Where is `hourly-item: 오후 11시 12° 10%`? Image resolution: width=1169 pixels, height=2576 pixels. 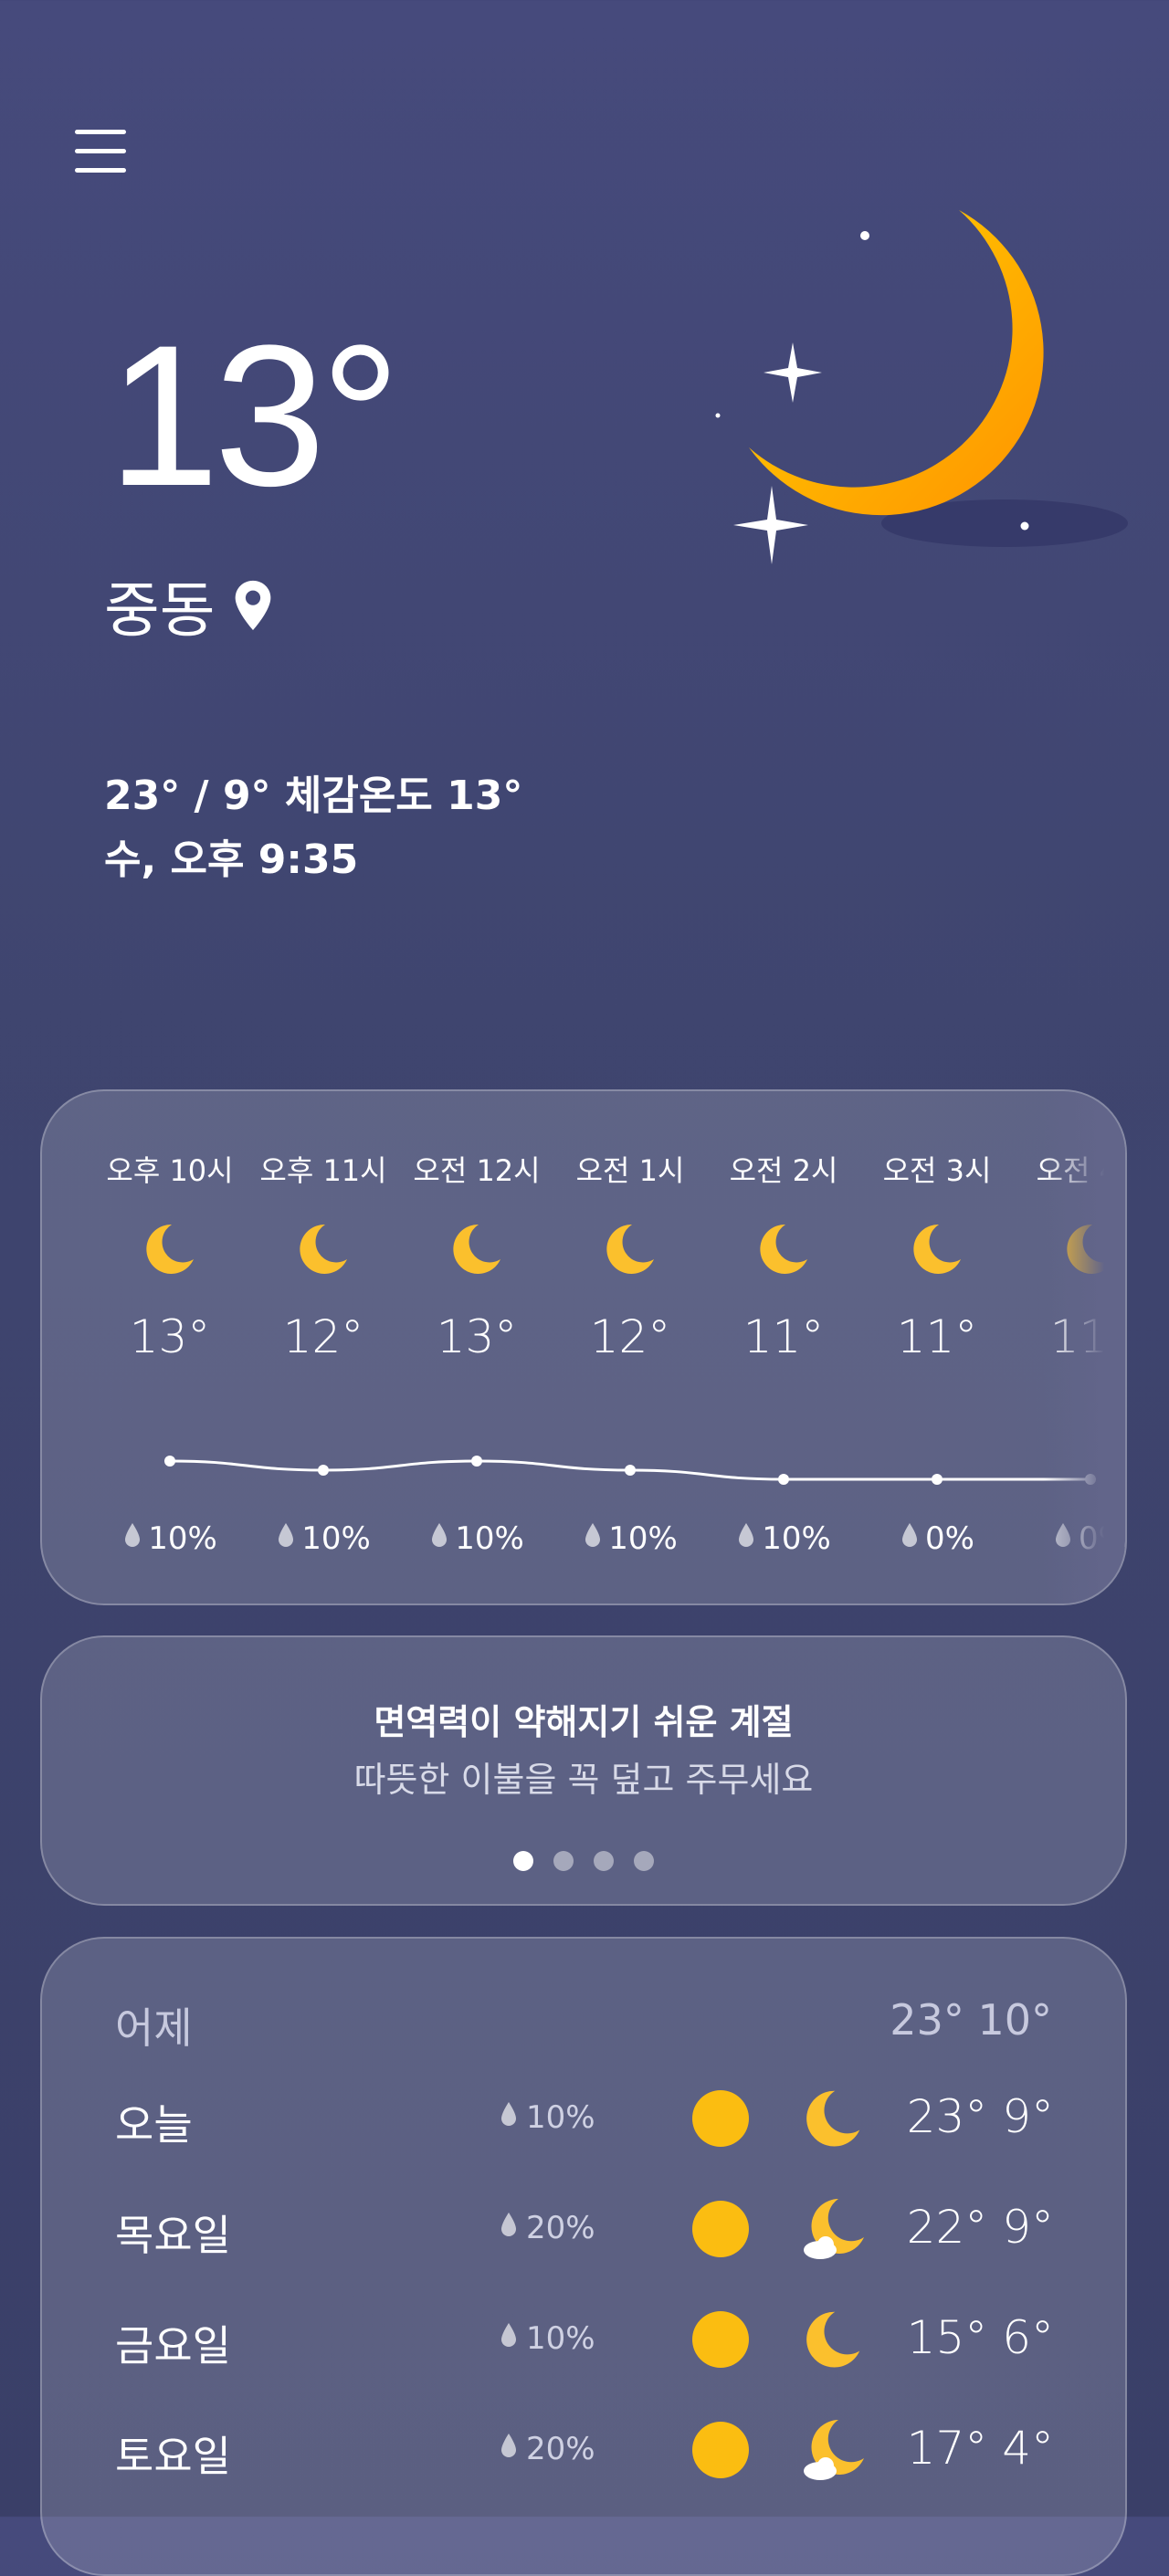 hourly-item: 오후 11시 12° 10% is located at coordinates (324, 1347).